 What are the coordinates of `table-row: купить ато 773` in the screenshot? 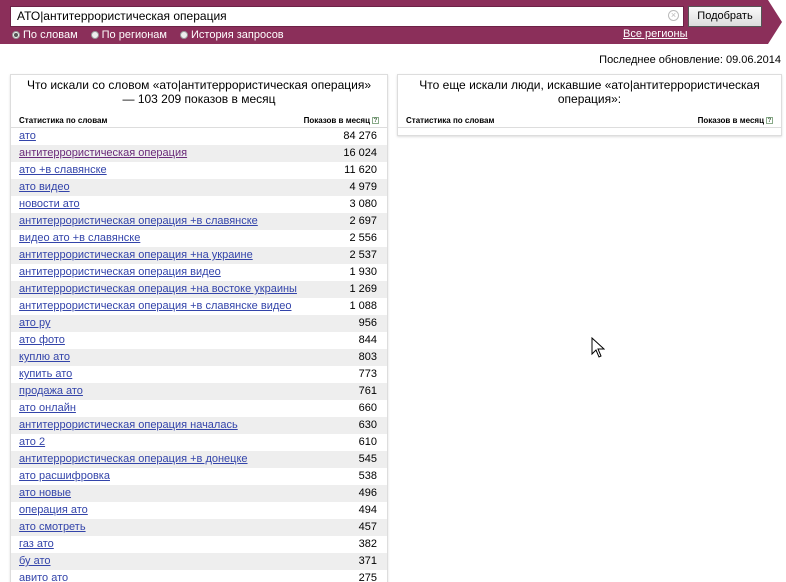 It's located at (199, 374).